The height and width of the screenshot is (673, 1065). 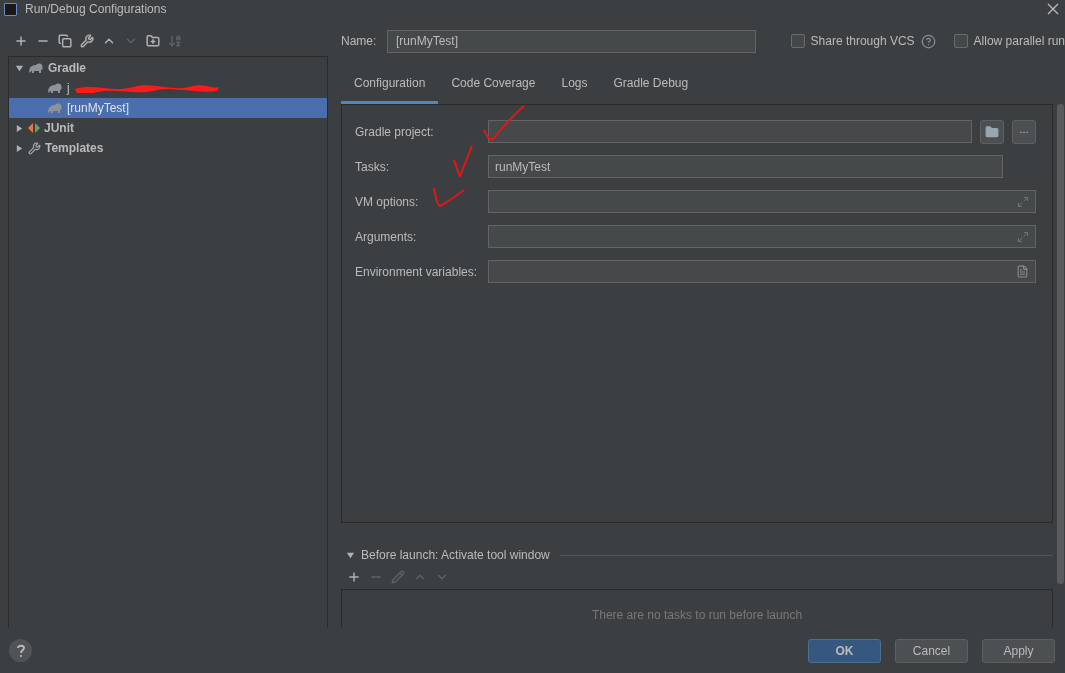 I want to click on dialog-button: Cancel, so click(x=931, y=650).